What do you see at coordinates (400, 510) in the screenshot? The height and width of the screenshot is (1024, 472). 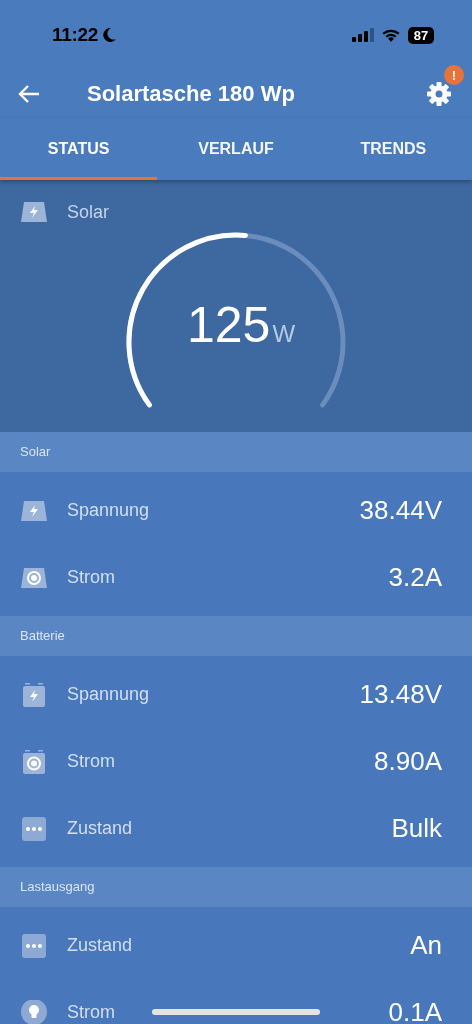 I see `row-value: 38.44V` at bounding box center [400, 510].